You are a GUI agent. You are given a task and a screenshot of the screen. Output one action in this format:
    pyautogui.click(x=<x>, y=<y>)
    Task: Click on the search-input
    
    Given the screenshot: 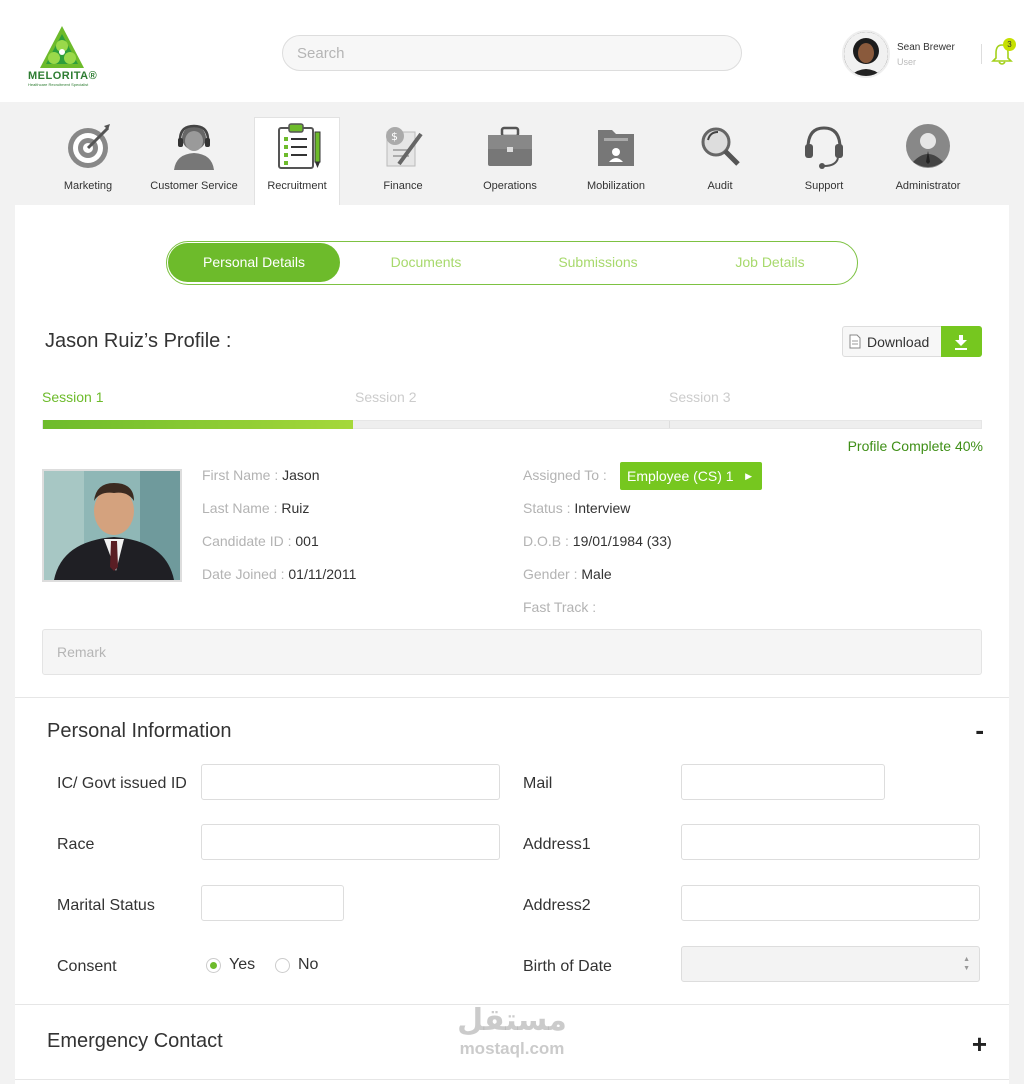 What is the action you would take?
    pyautogui.click(x=512, y=53)
    